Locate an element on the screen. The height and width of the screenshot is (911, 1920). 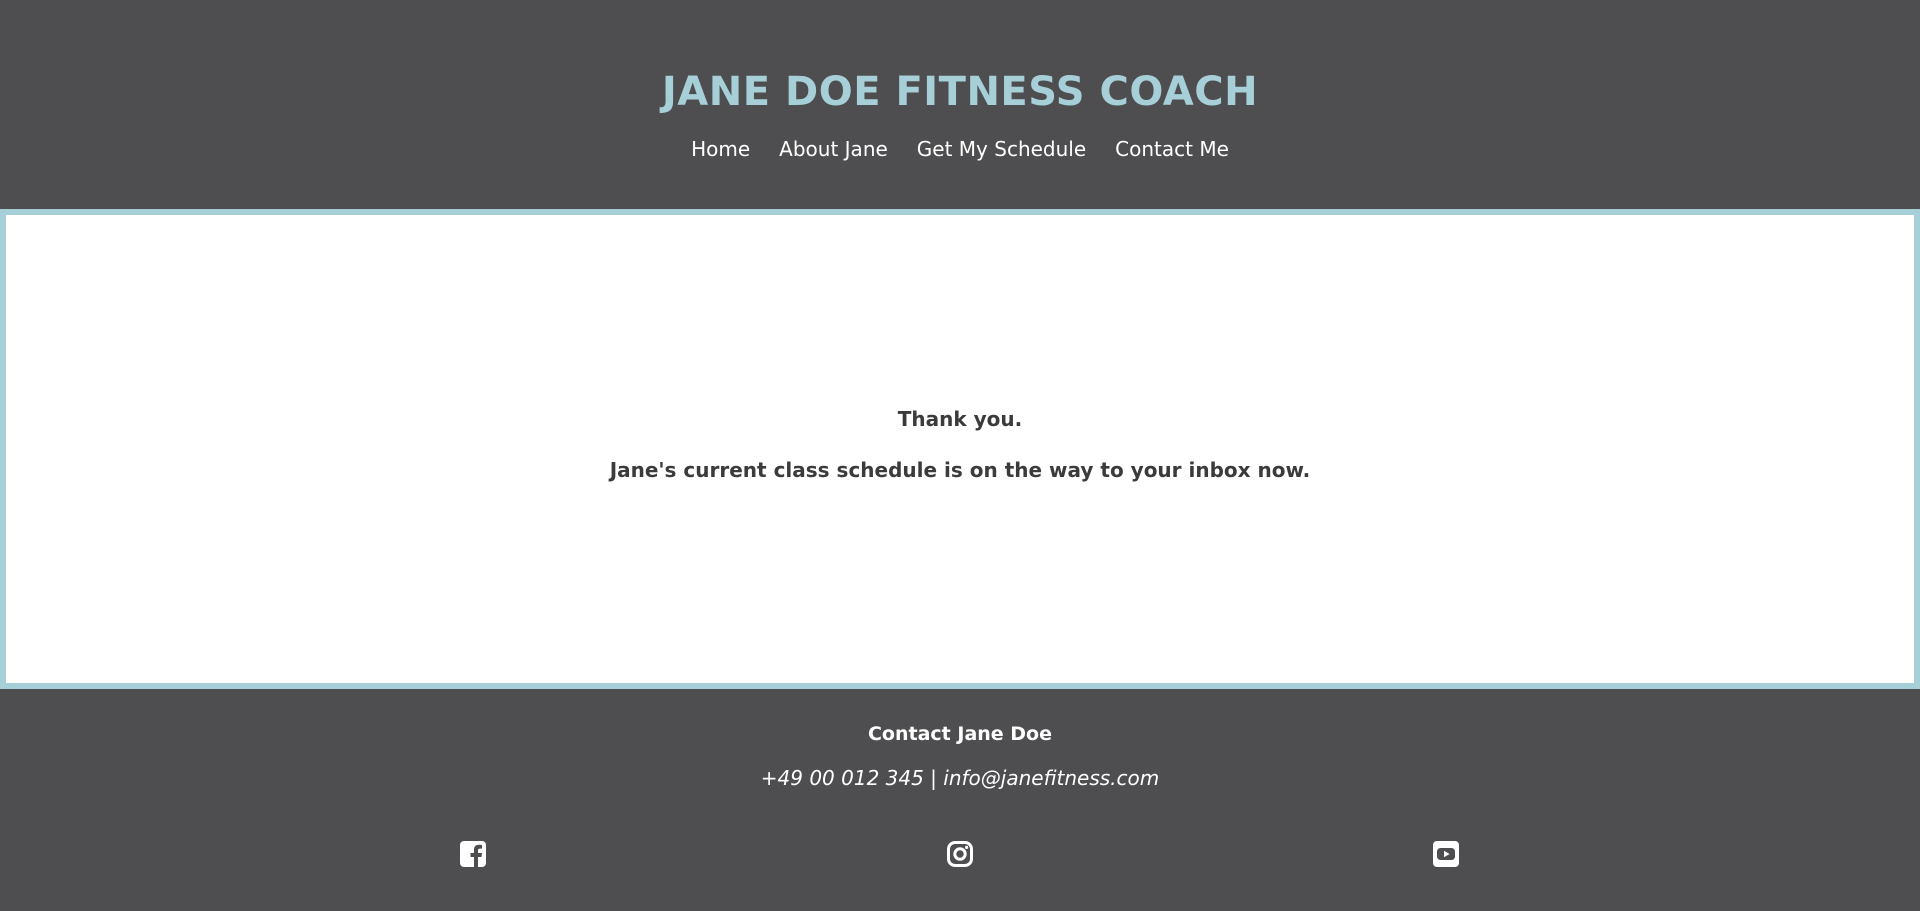
instagram-icon-graphic is located at coordinates (960, 854).